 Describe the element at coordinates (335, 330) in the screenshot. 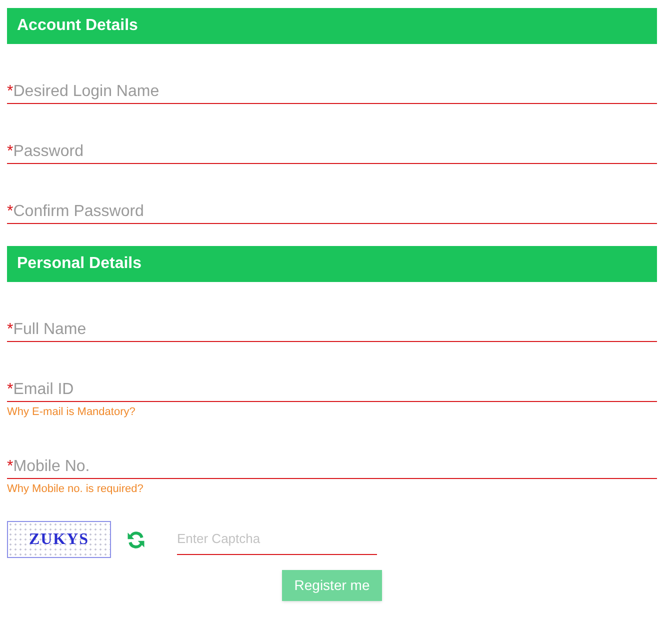

I see `input-field: Full Name` at that location.